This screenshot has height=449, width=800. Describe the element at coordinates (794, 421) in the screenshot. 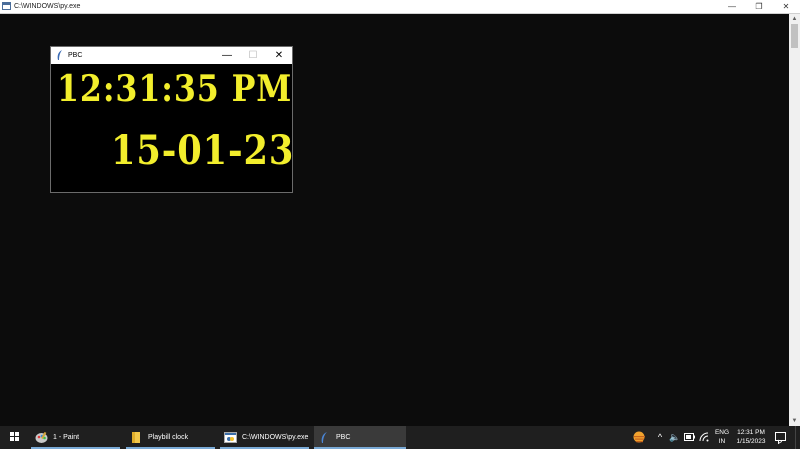

I see `scroll-down-arrow-icon: ▼` at that location.